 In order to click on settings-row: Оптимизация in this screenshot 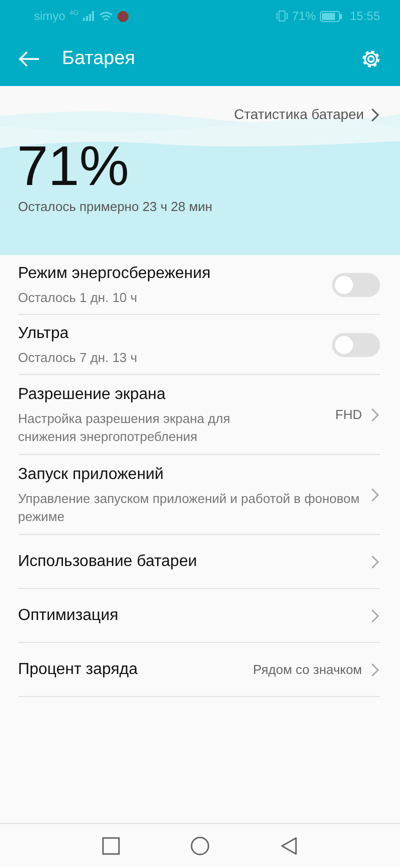, I will do `click(199, 616)`.